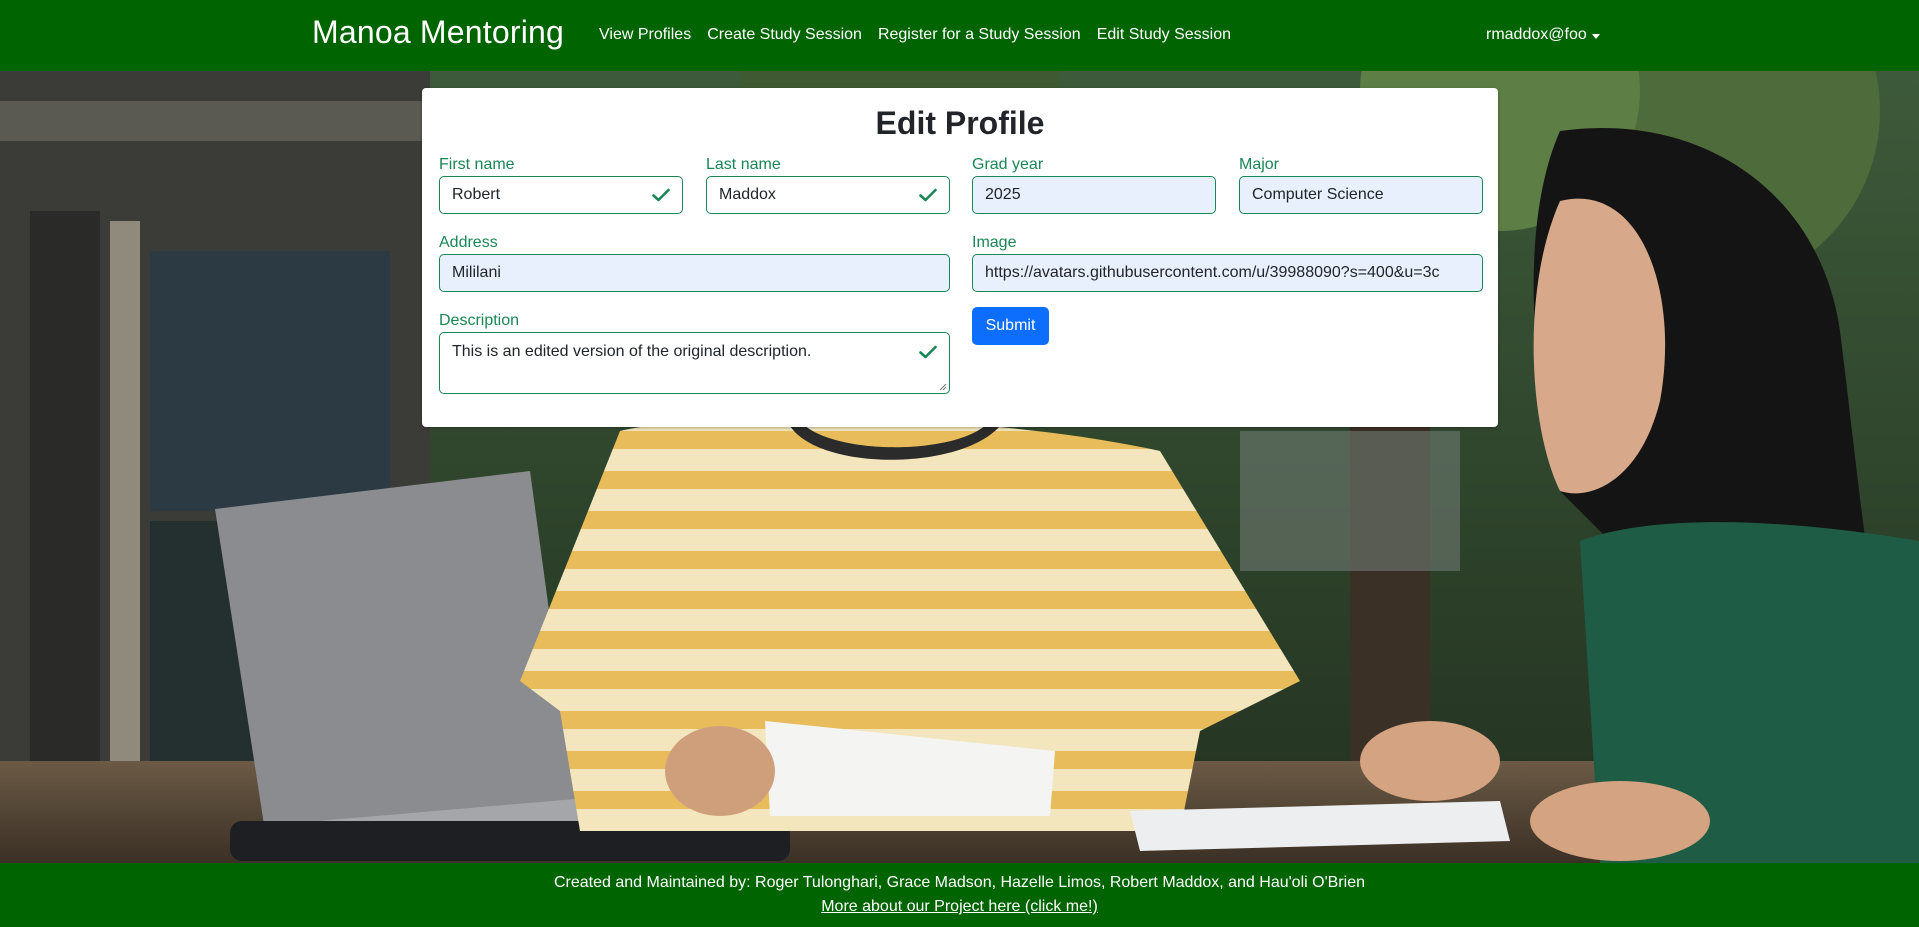 This screenshot has height=927, width=1919. Describe the element at coordinates (477, 164) in the screenshot. I see `first-name-label: First name` at that location.